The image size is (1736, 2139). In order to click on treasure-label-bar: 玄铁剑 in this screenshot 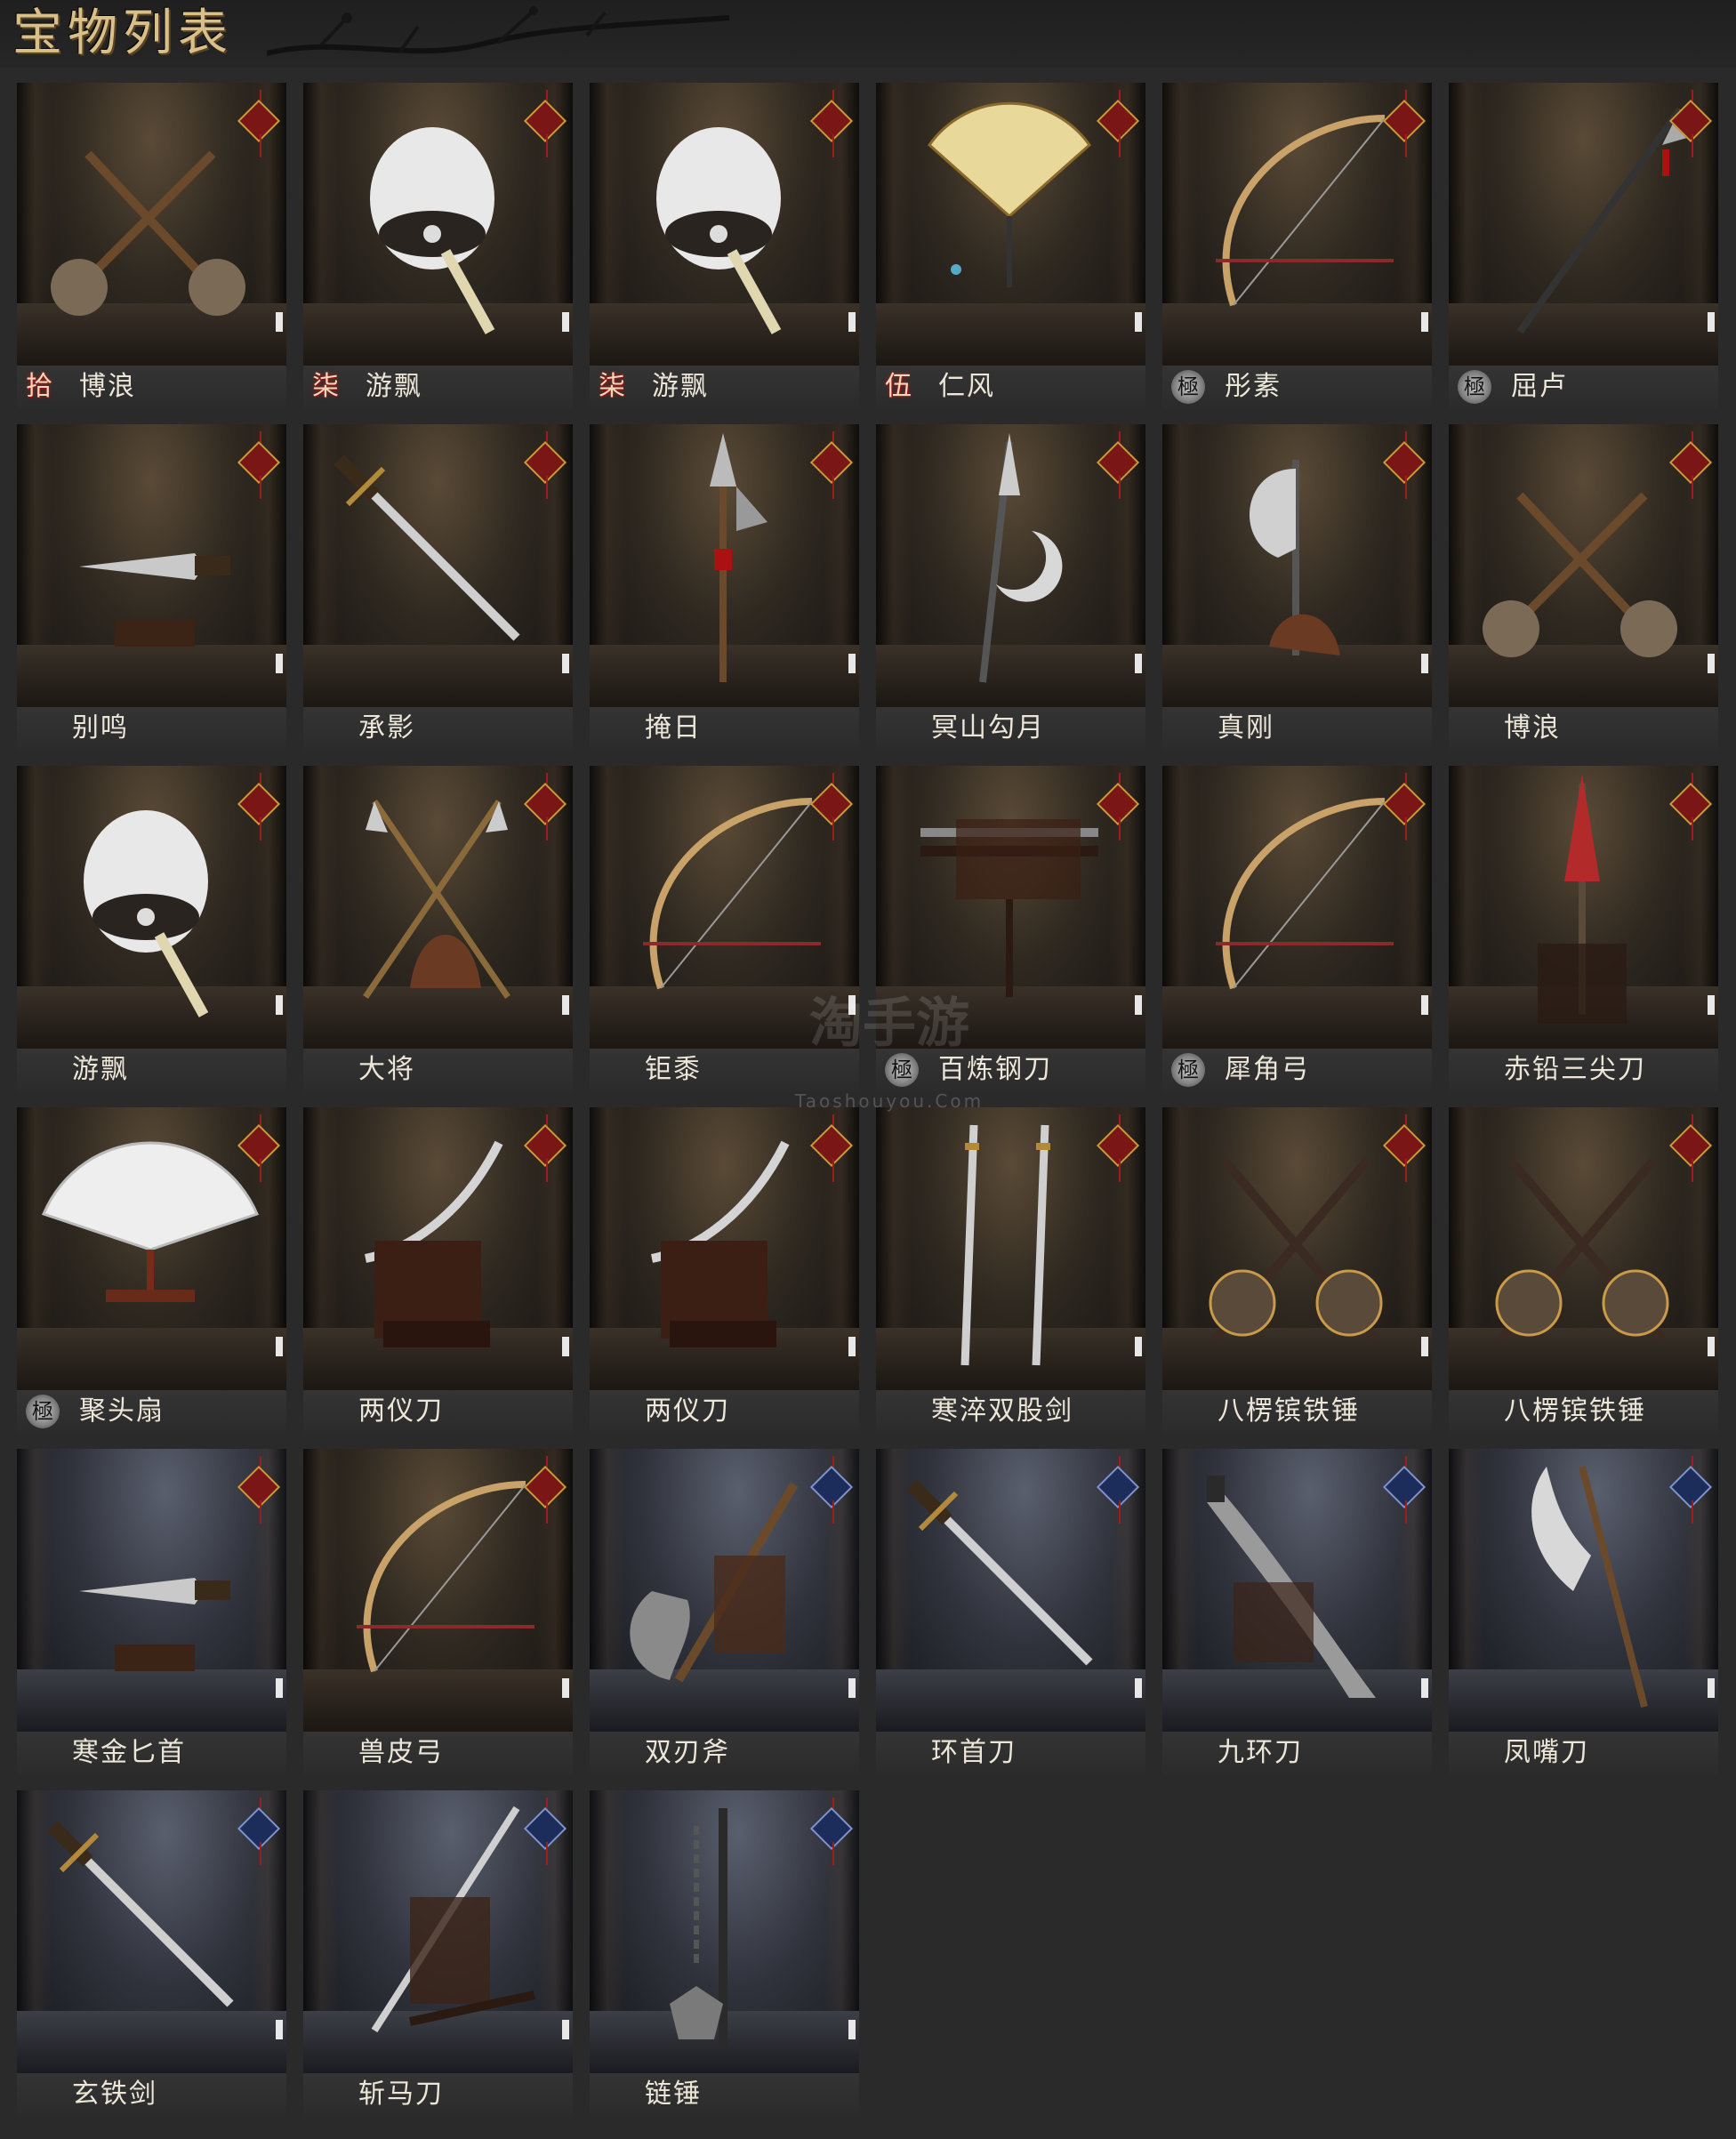, I will do `click(151, 2094)`.